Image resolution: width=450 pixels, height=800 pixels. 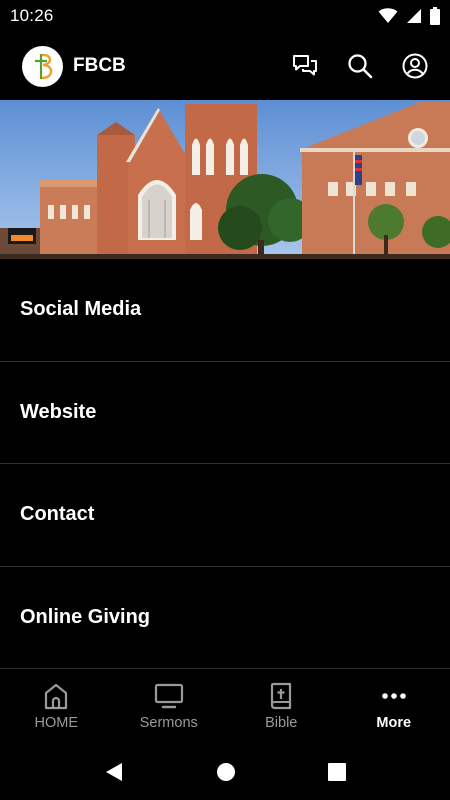 What do you see at coordinates (58, 411) in the screenshot?
I see `menu-item-label: Website` at bounding box center [58, 411].